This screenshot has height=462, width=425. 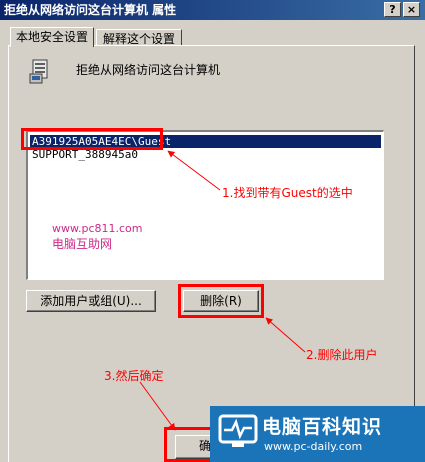 What do you see at coordinates (313, 446) in the screenshot?
I see `logo-url: www.pc-daily.com` at bounding box center [313, 446].